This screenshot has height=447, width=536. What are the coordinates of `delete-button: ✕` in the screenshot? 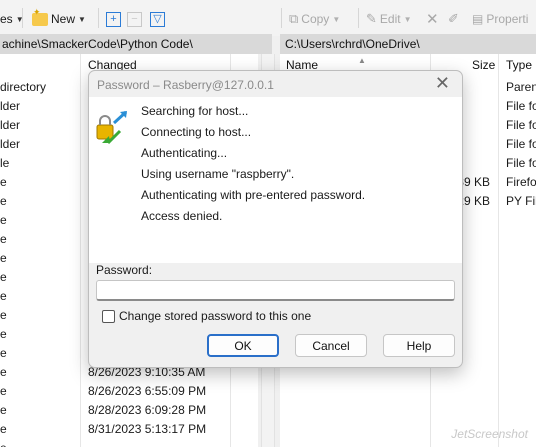 It's located at (432, 19).